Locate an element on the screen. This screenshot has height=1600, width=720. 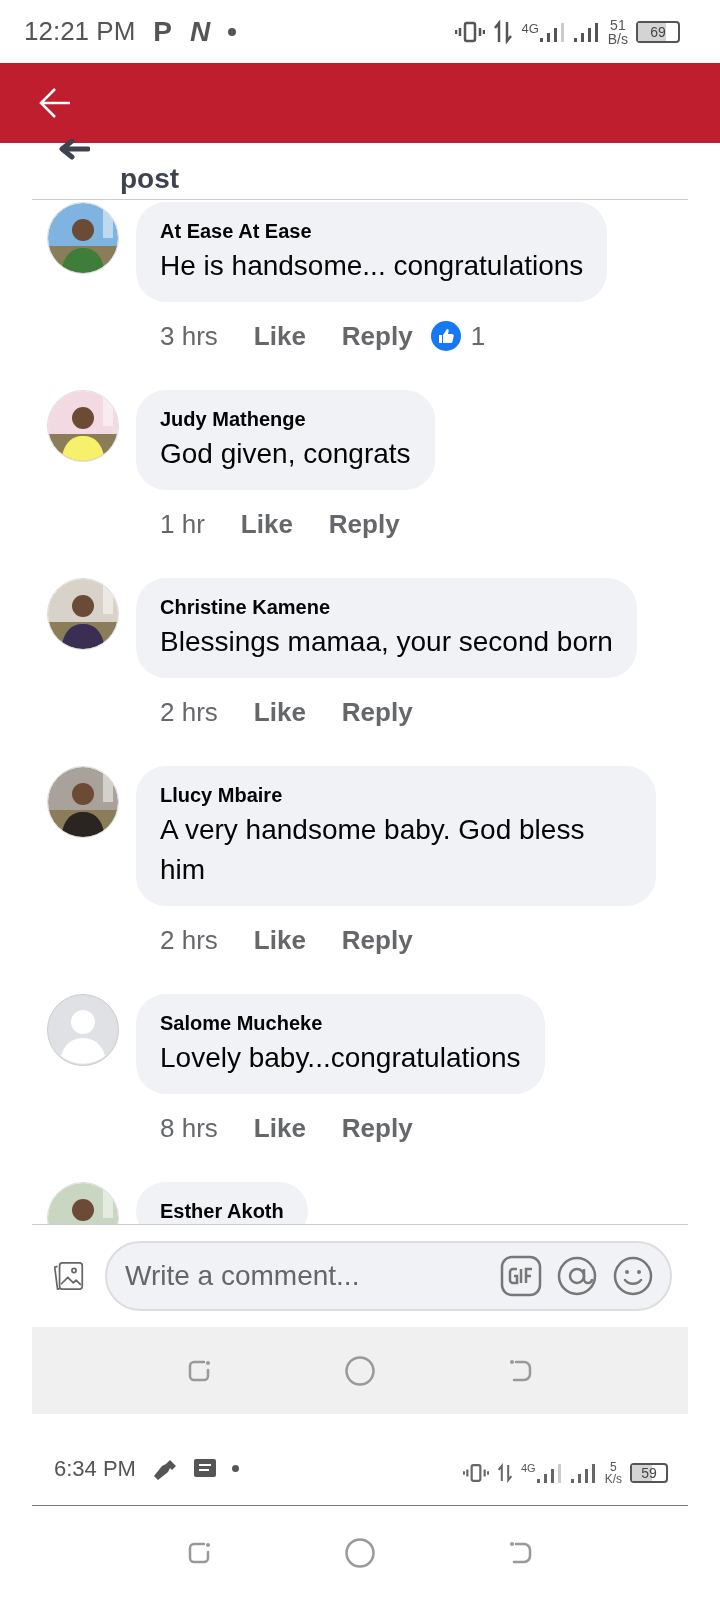
comment-time: 3 hrs is located at coordinates (189, 336).